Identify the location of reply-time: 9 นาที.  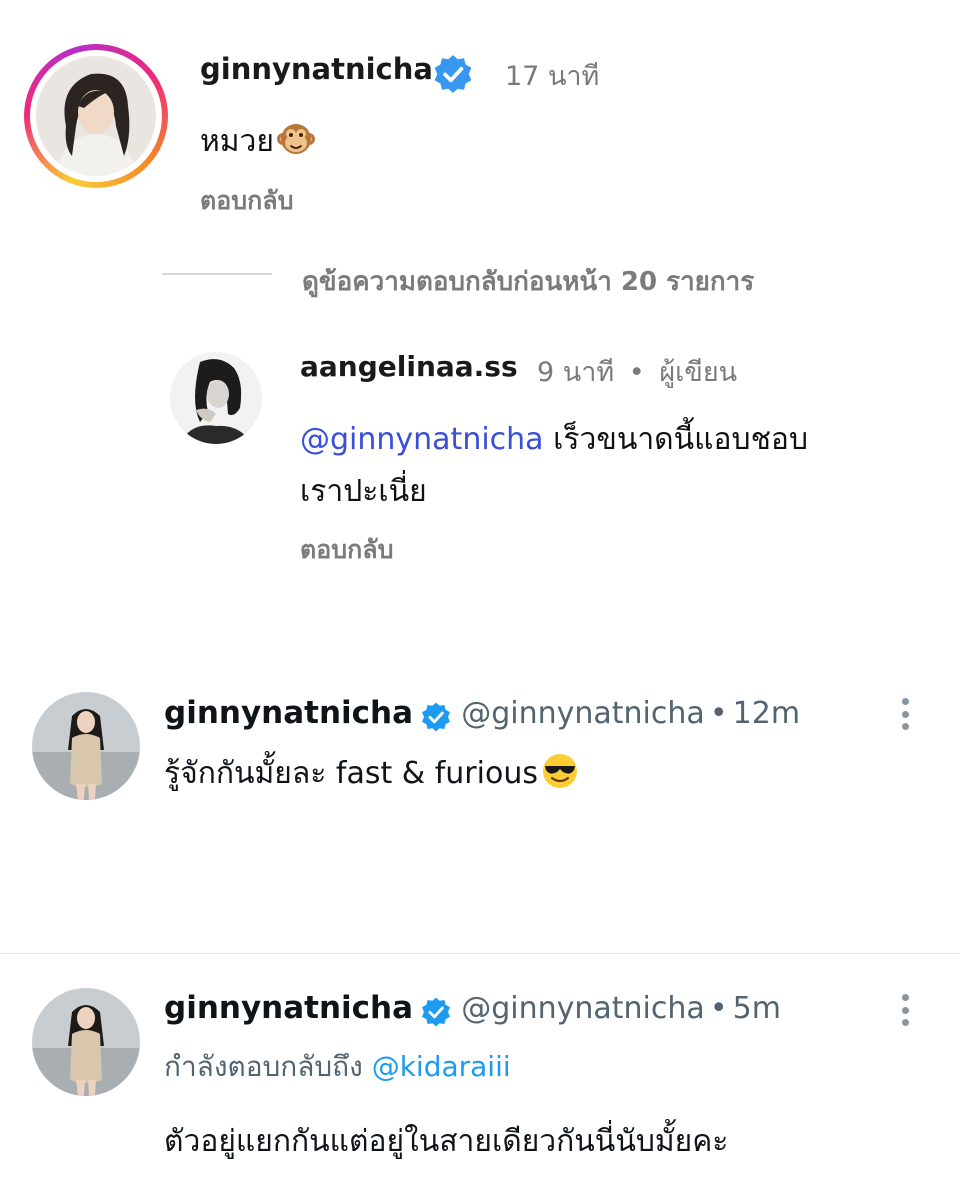
(576, 372).